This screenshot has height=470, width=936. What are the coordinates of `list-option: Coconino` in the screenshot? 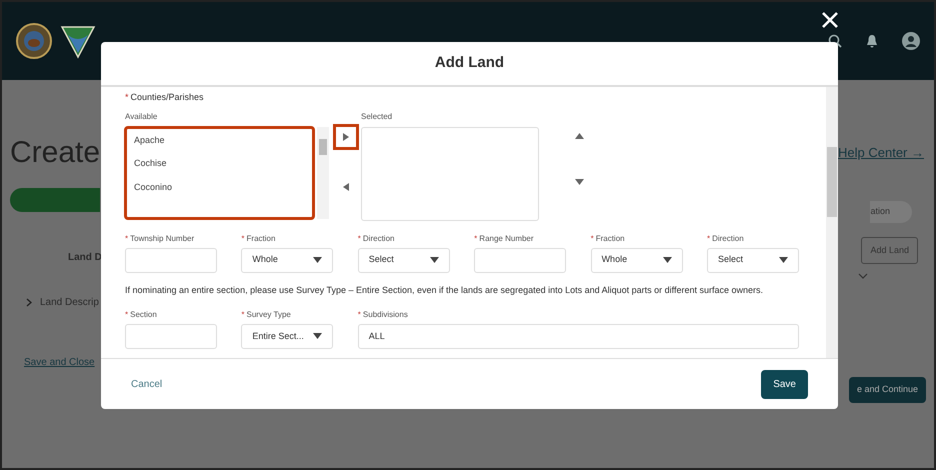 It's located at (219, 187).